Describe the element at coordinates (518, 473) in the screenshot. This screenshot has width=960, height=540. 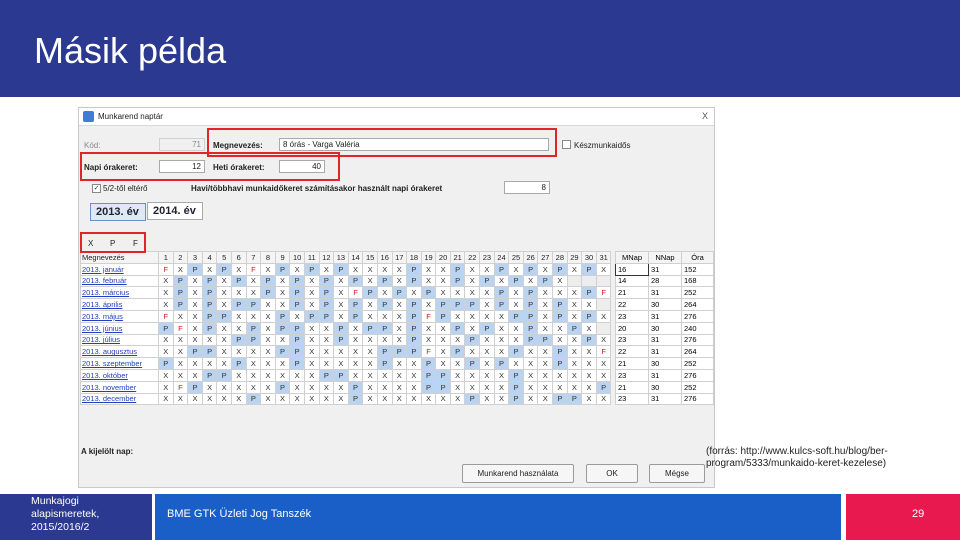
I see `use-schedule-button: Munkarend használata` at that location.